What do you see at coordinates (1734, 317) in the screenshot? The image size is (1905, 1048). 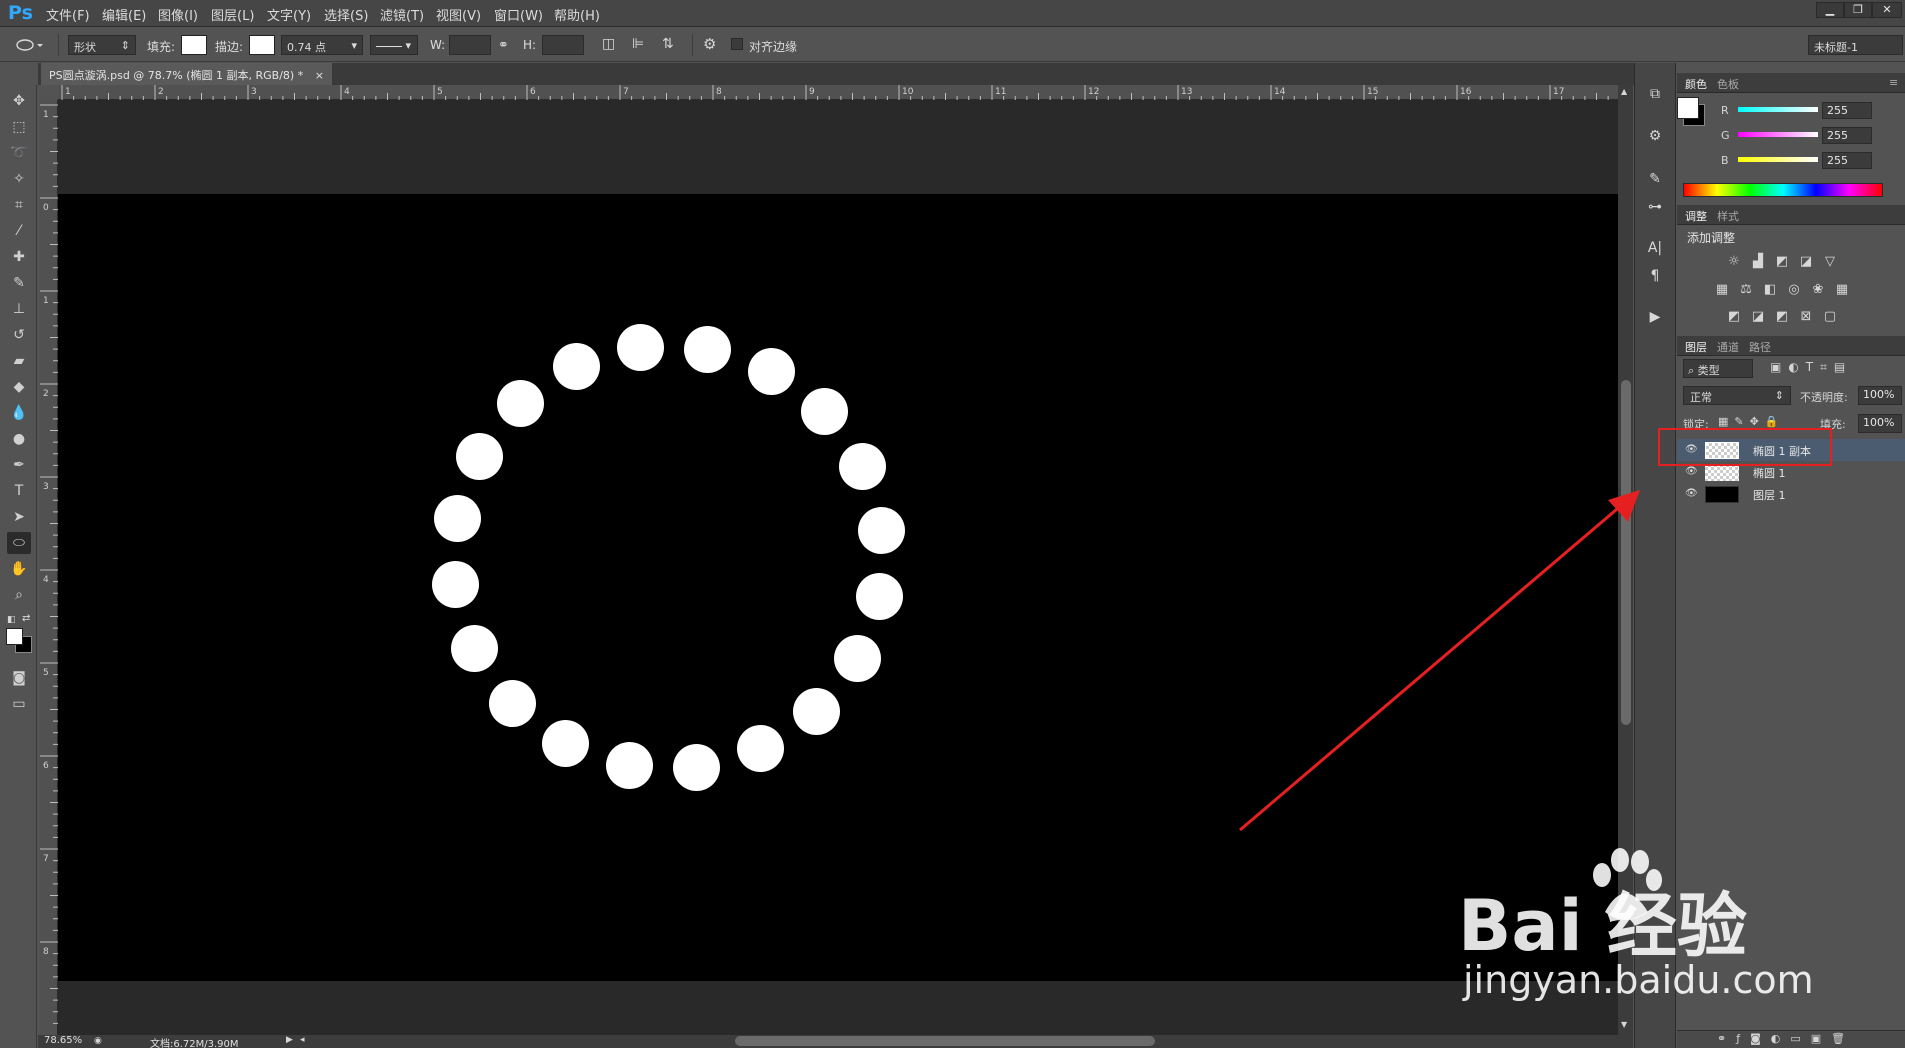 I see `invert-icon: ◩` at bounding box center [1734, 317].